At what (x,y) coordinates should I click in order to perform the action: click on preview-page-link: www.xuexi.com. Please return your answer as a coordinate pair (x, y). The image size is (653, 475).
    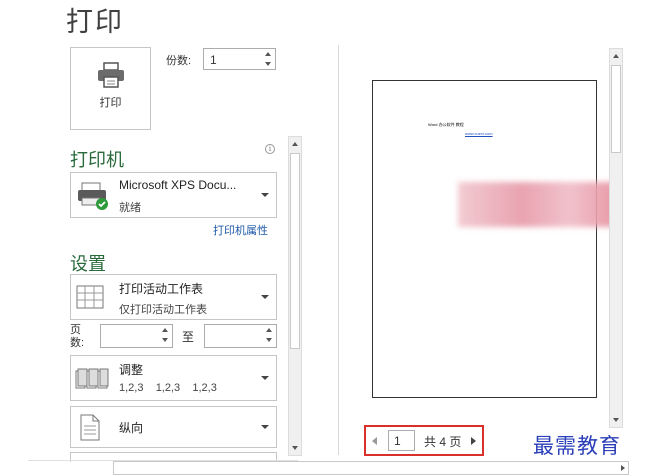
    Looking at the image, I should click on (479, 133).